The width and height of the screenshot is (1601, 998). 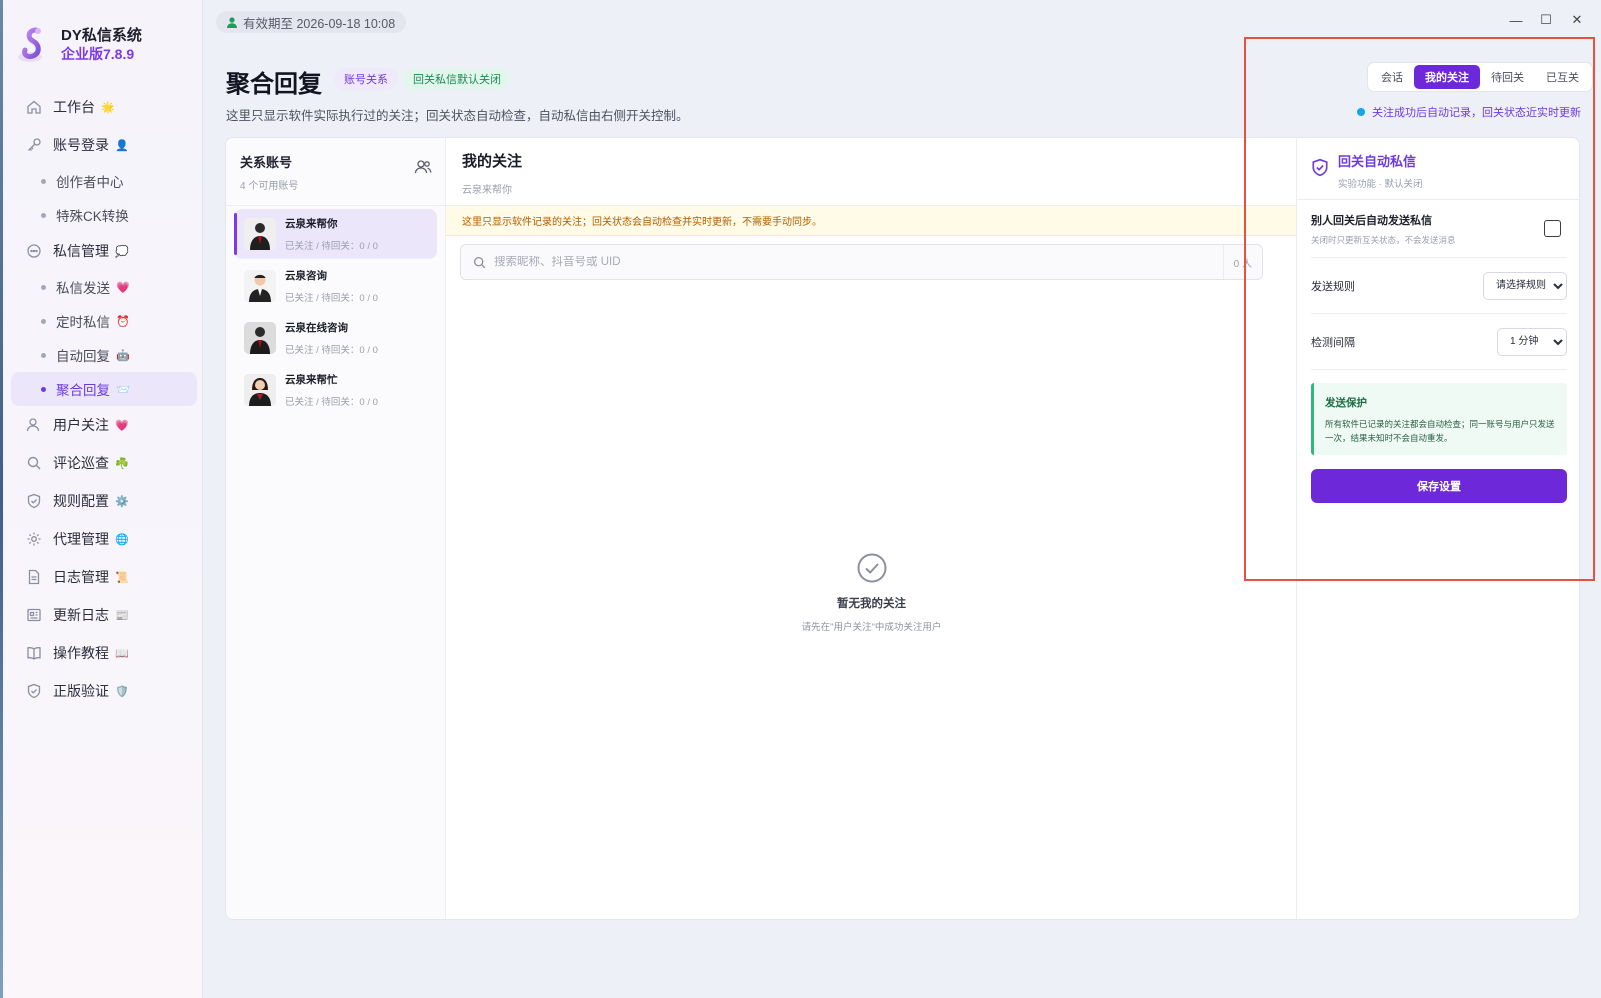 What do you see at coordinates (81, 425) in the screenshot?
I see `sidebar-item-label: 用户关注` at bounding box center [81, 425].